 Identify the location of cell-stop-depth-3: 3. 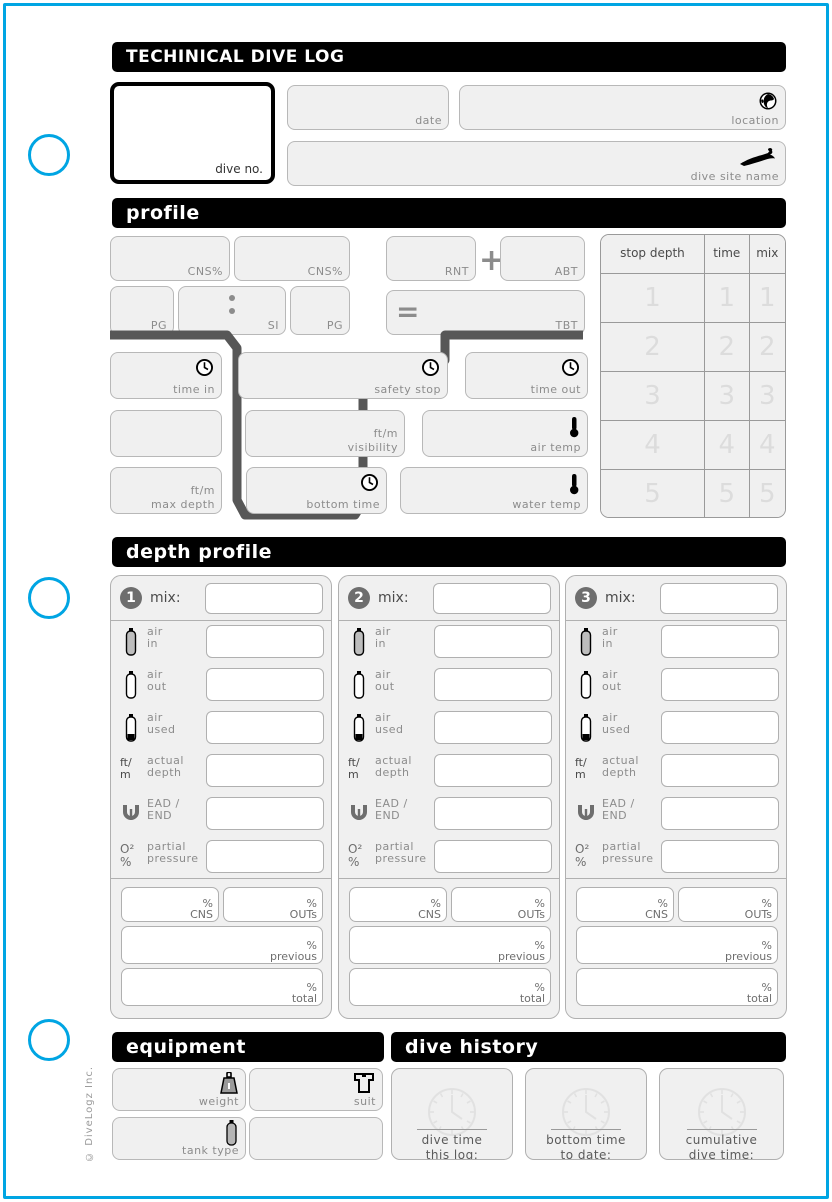
(653, 395).